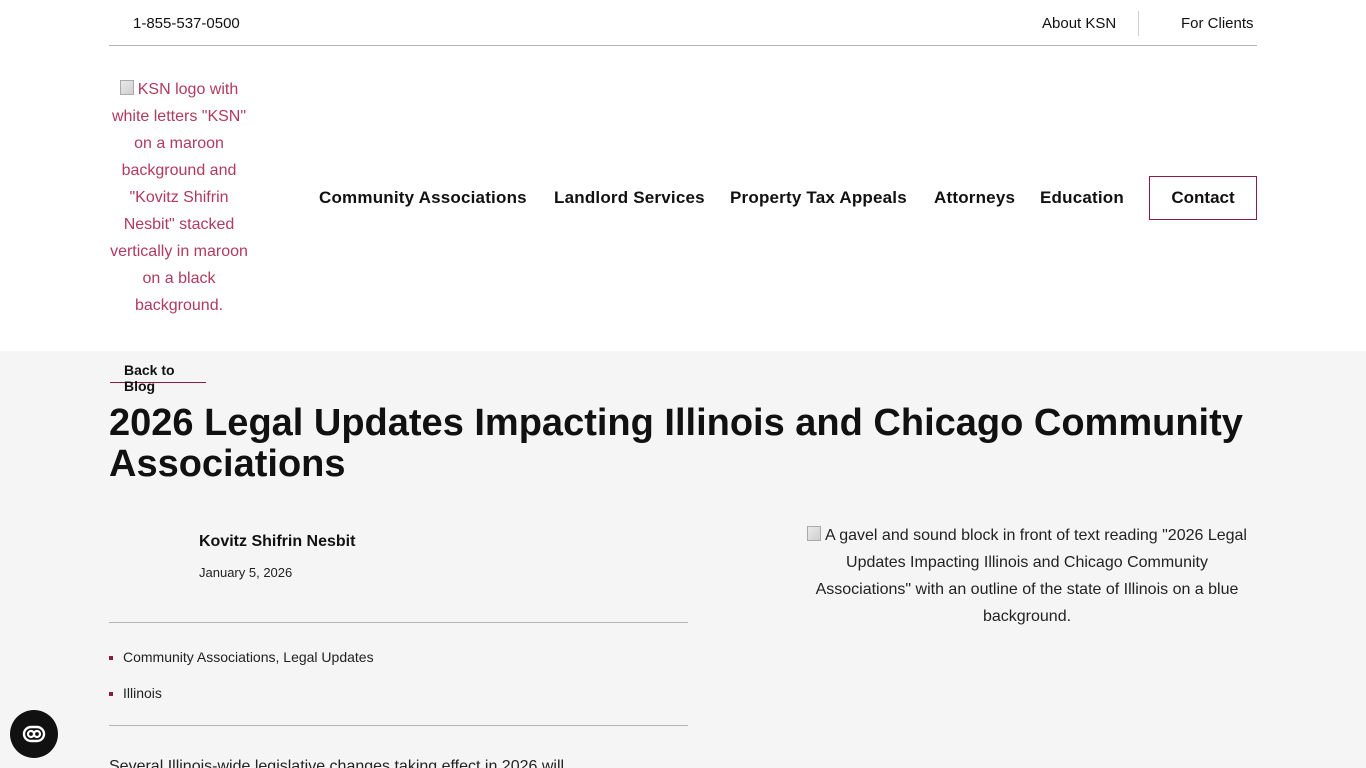  Describe the element at coordinates (241, 657) in the screenshot. I see `post-categories: Community Associations, Legal Updates` at that location.